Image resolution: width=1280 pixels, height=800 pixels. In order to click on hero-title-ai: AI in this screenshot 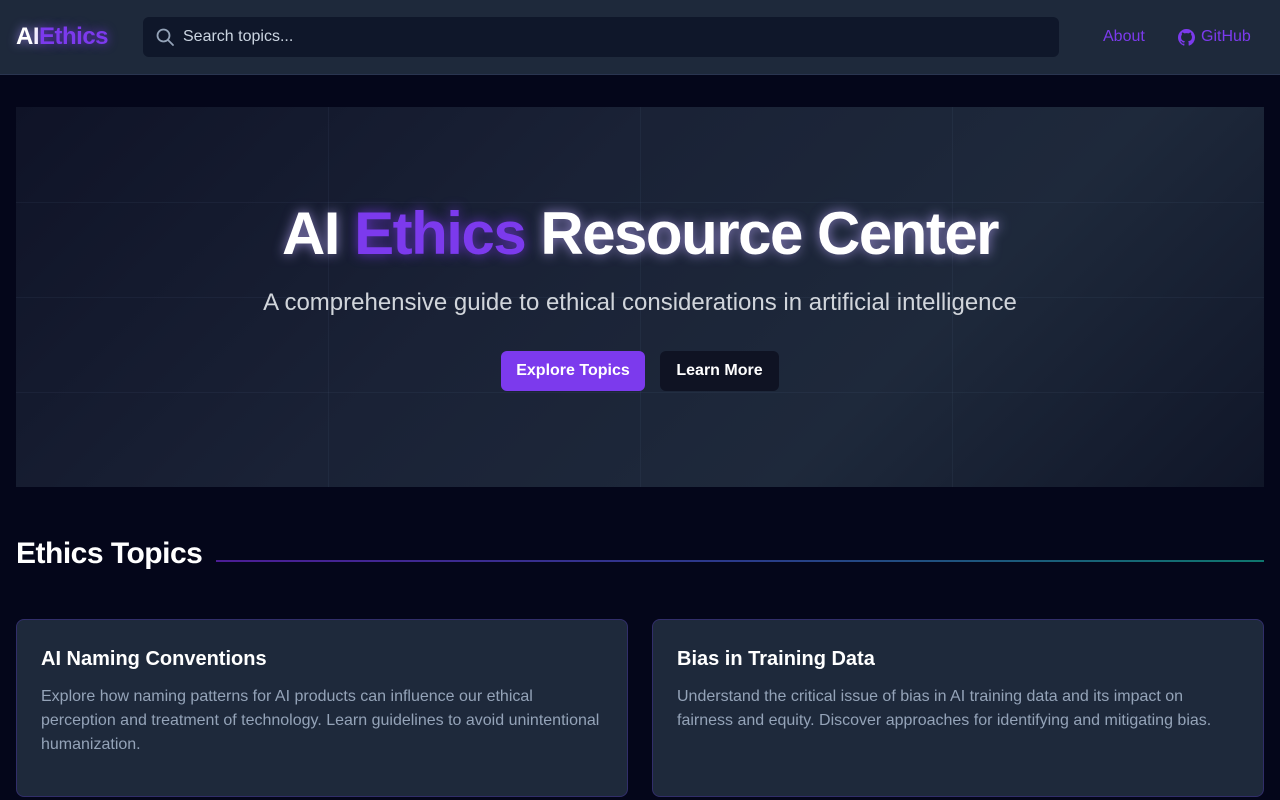, I will do `click(311, 233)`.